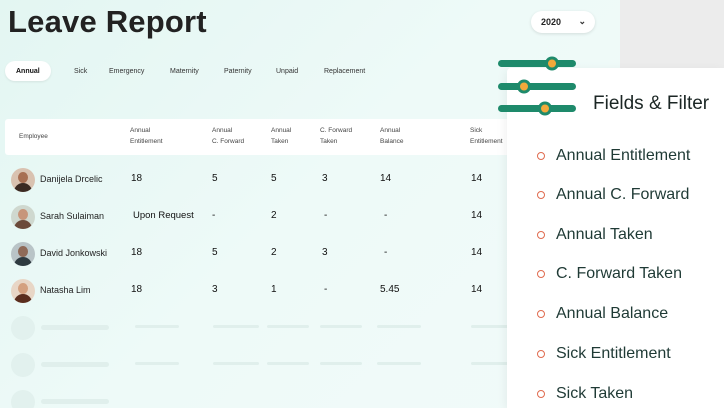 The image size is (724, 408). What do you see at coordinates (65, 290) in the screenshot?
I see `employee-name: Natasha Lim` at bounding box center [65, 290].